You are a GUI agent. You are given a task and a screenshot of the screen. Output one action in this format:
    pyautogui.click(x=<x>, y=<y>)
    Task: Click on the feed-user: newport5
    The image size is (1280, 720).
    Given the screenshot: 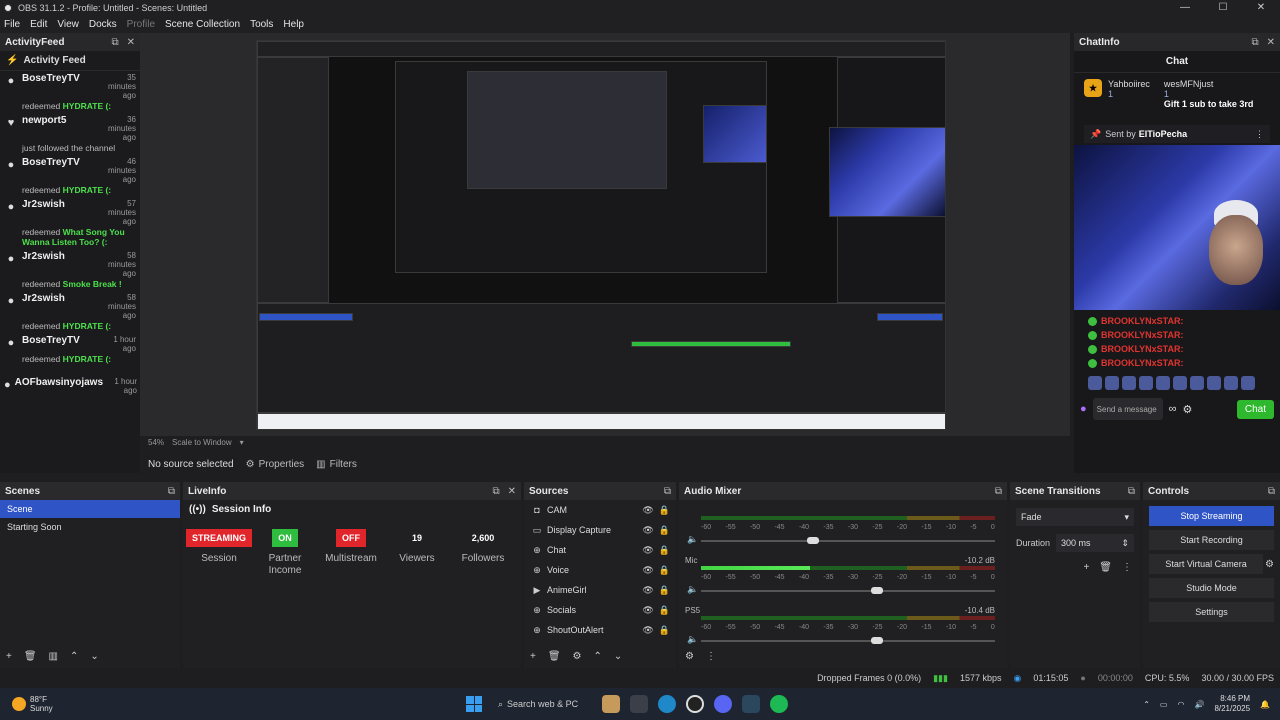 What is the action you would take?
    pyautogui.click(x=44, y=120)
    